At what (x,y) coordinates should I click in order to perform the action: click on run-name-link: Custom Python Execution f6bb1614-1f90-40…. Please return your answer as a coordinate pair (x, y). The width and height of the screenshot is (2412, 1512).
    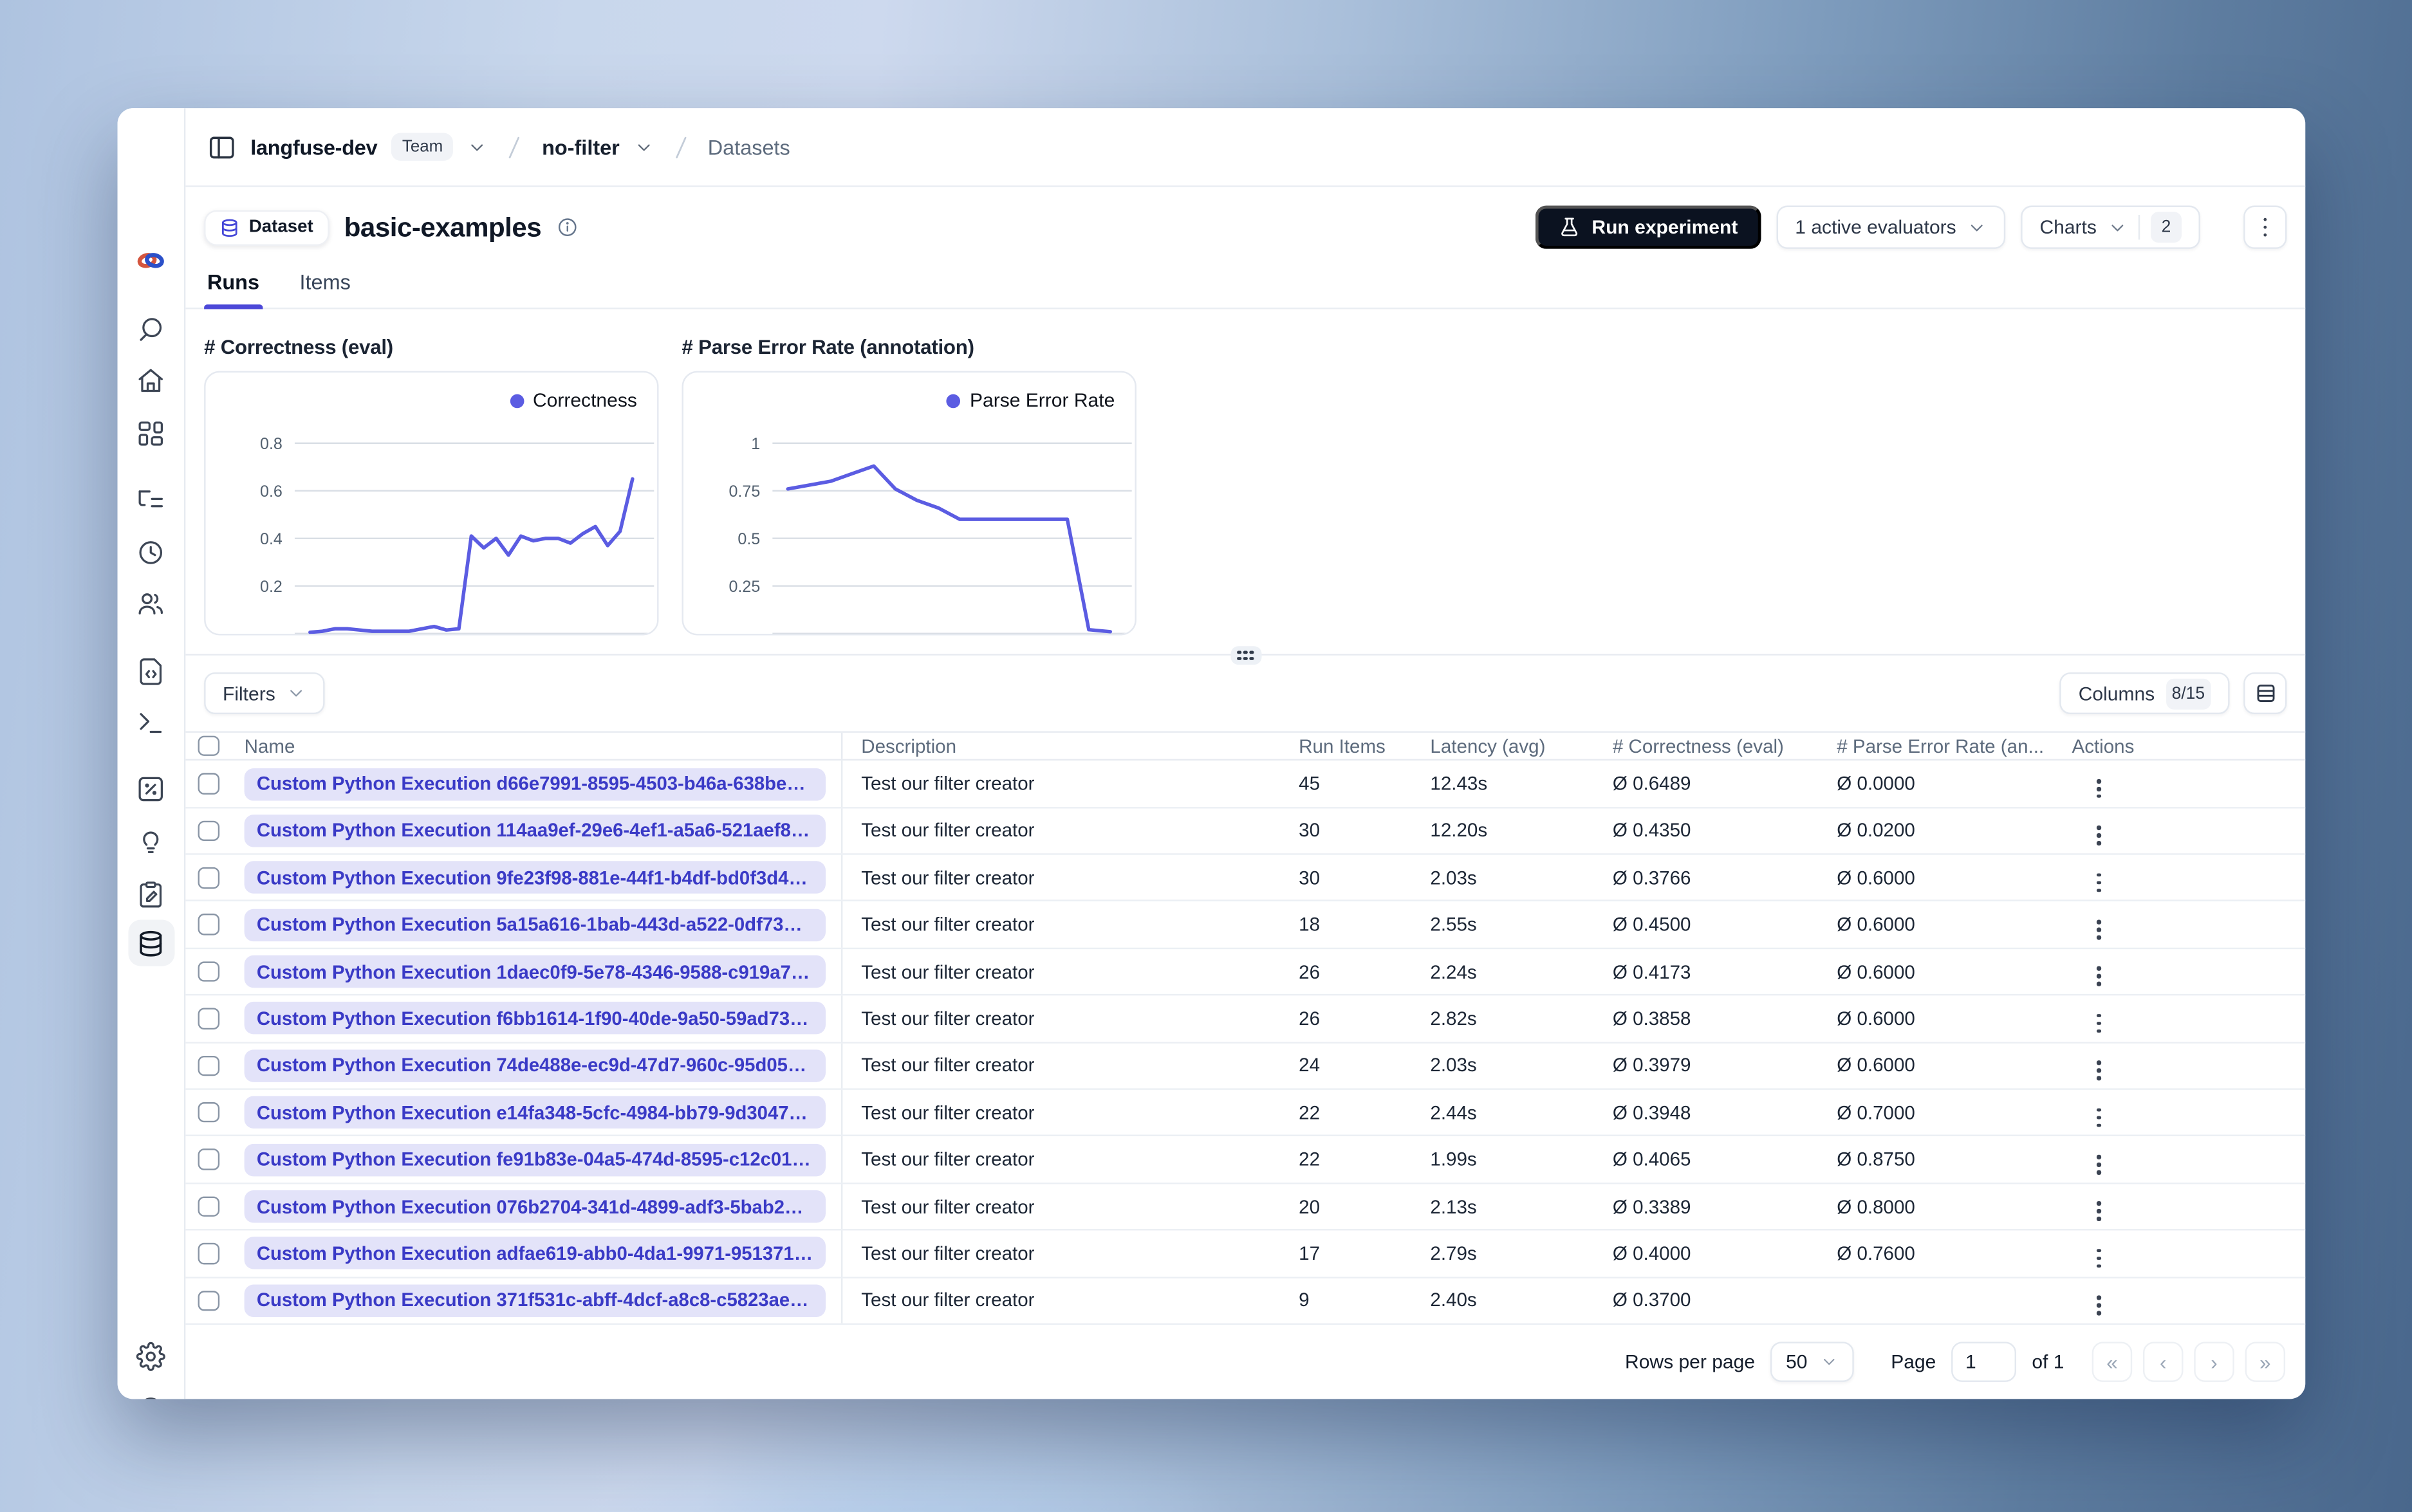
    Looking at the image, I should click on (535, 1018).